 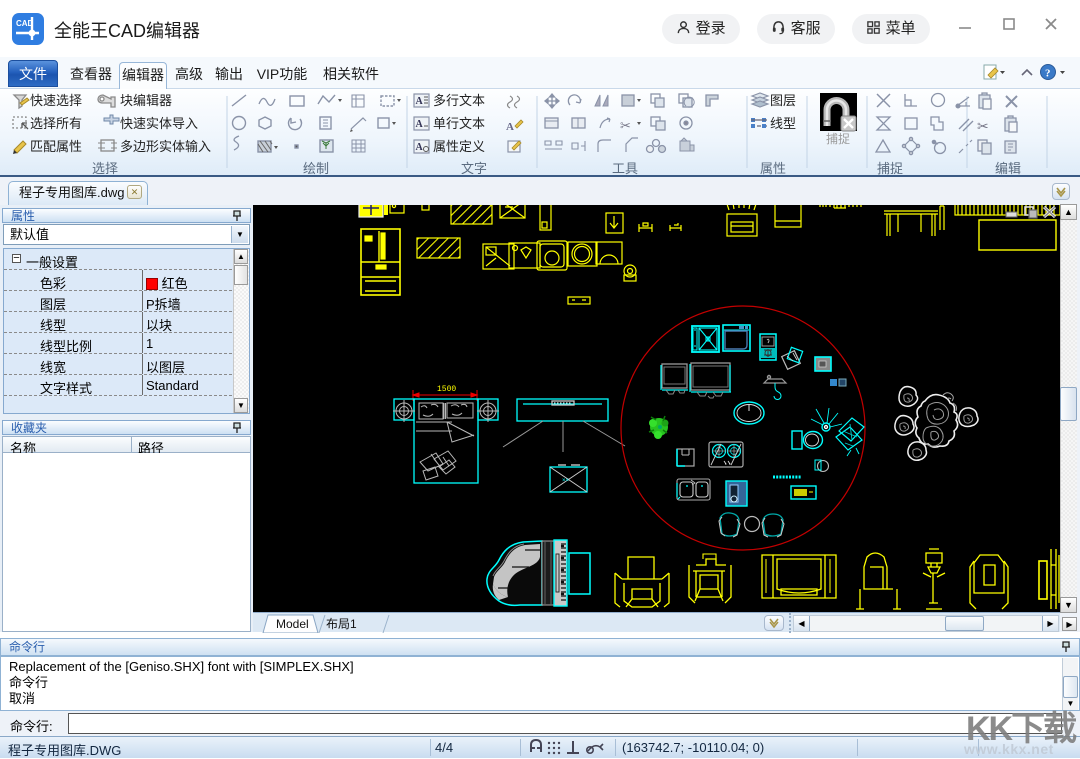 I want to click on svg-text: 1500, so click(x=446, y=389).